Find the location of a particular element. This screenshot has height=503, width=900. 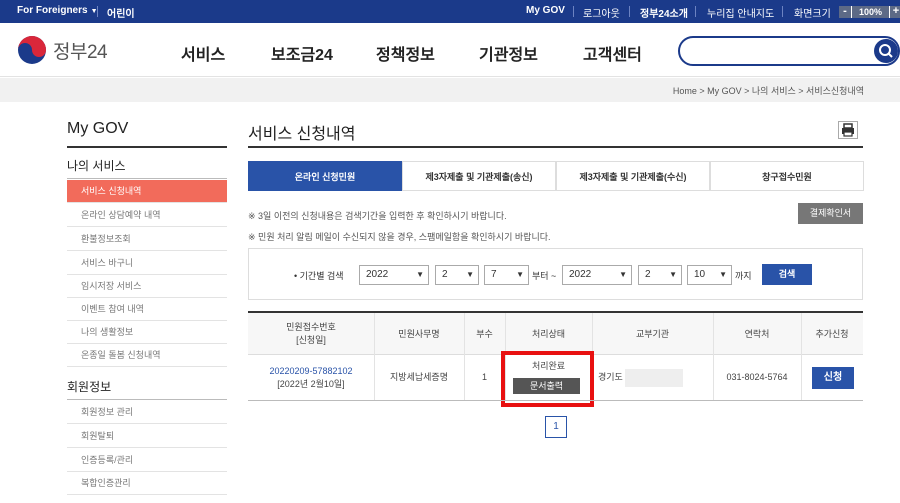

lnb-item-service-history: 서비스 신청내역 is located at coordinates (147, 191).